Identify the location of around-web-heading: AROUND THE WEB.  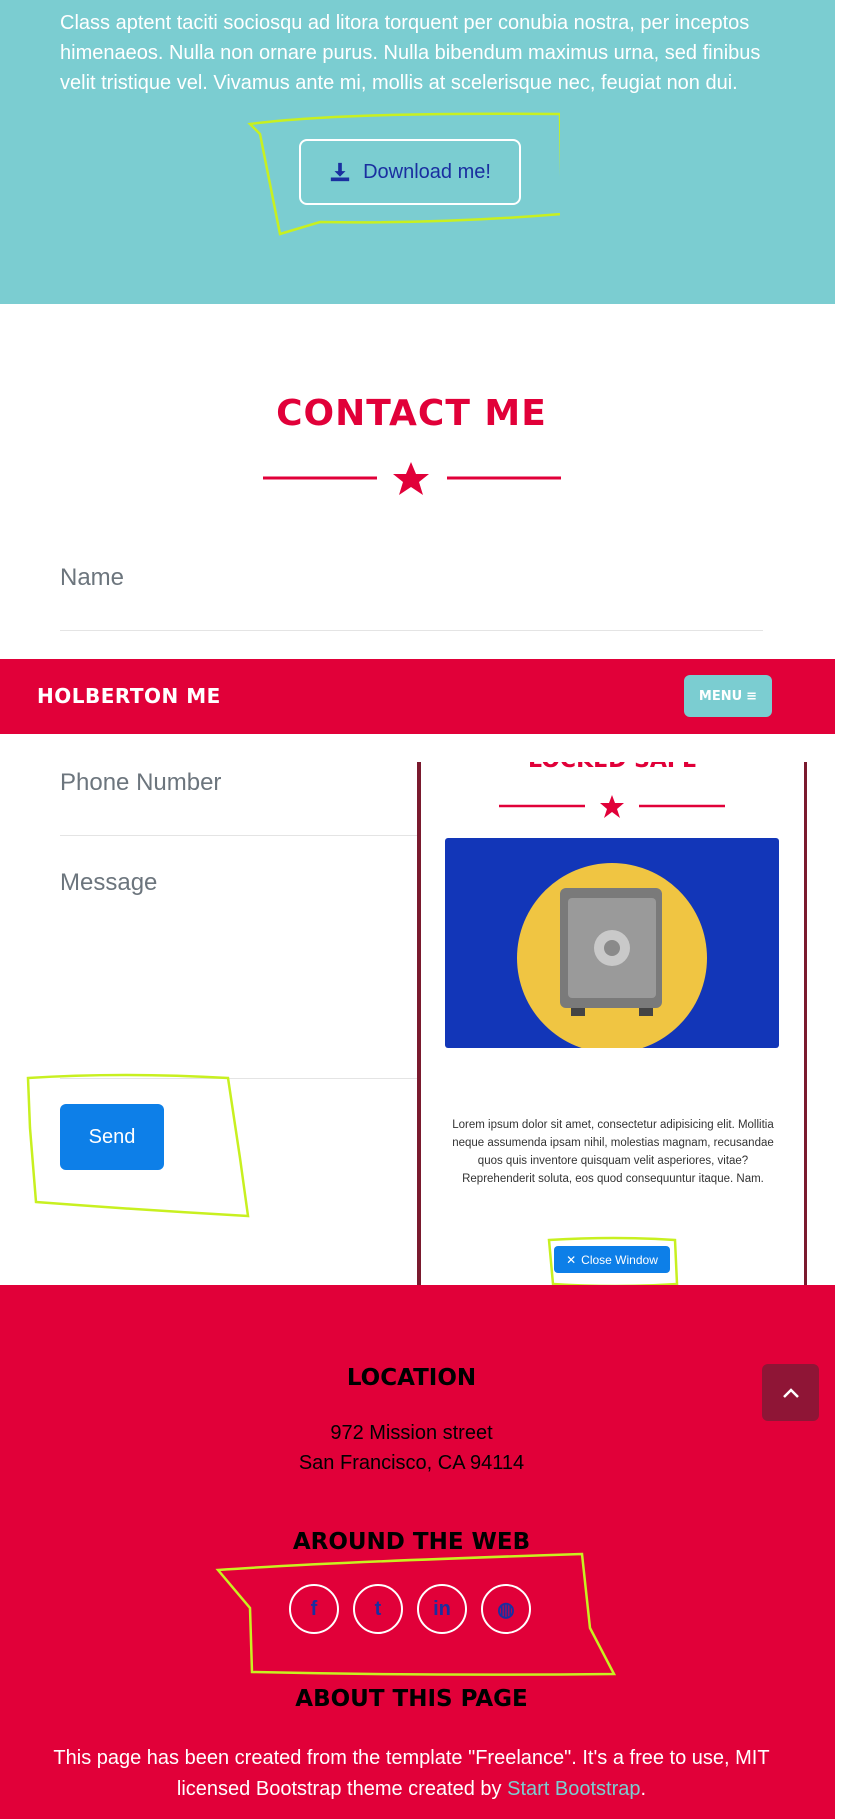
(411, 1542).